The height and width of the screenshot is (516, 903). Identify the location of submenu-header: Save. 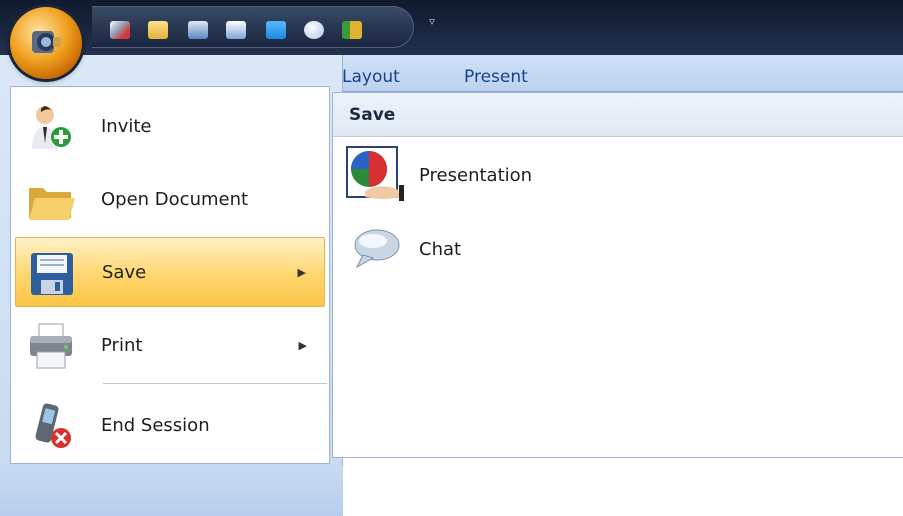
(618, 115).